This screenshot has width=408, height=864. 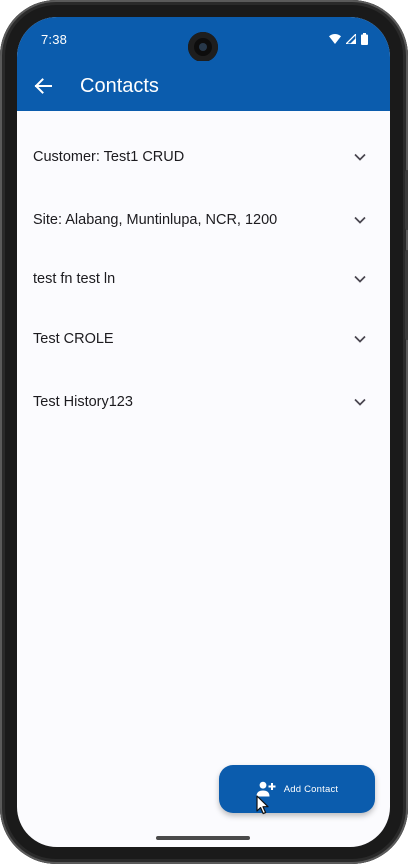 I want to click on contact-tile-label: Customer: Test1 CRUD, so click(x=109, y=156).